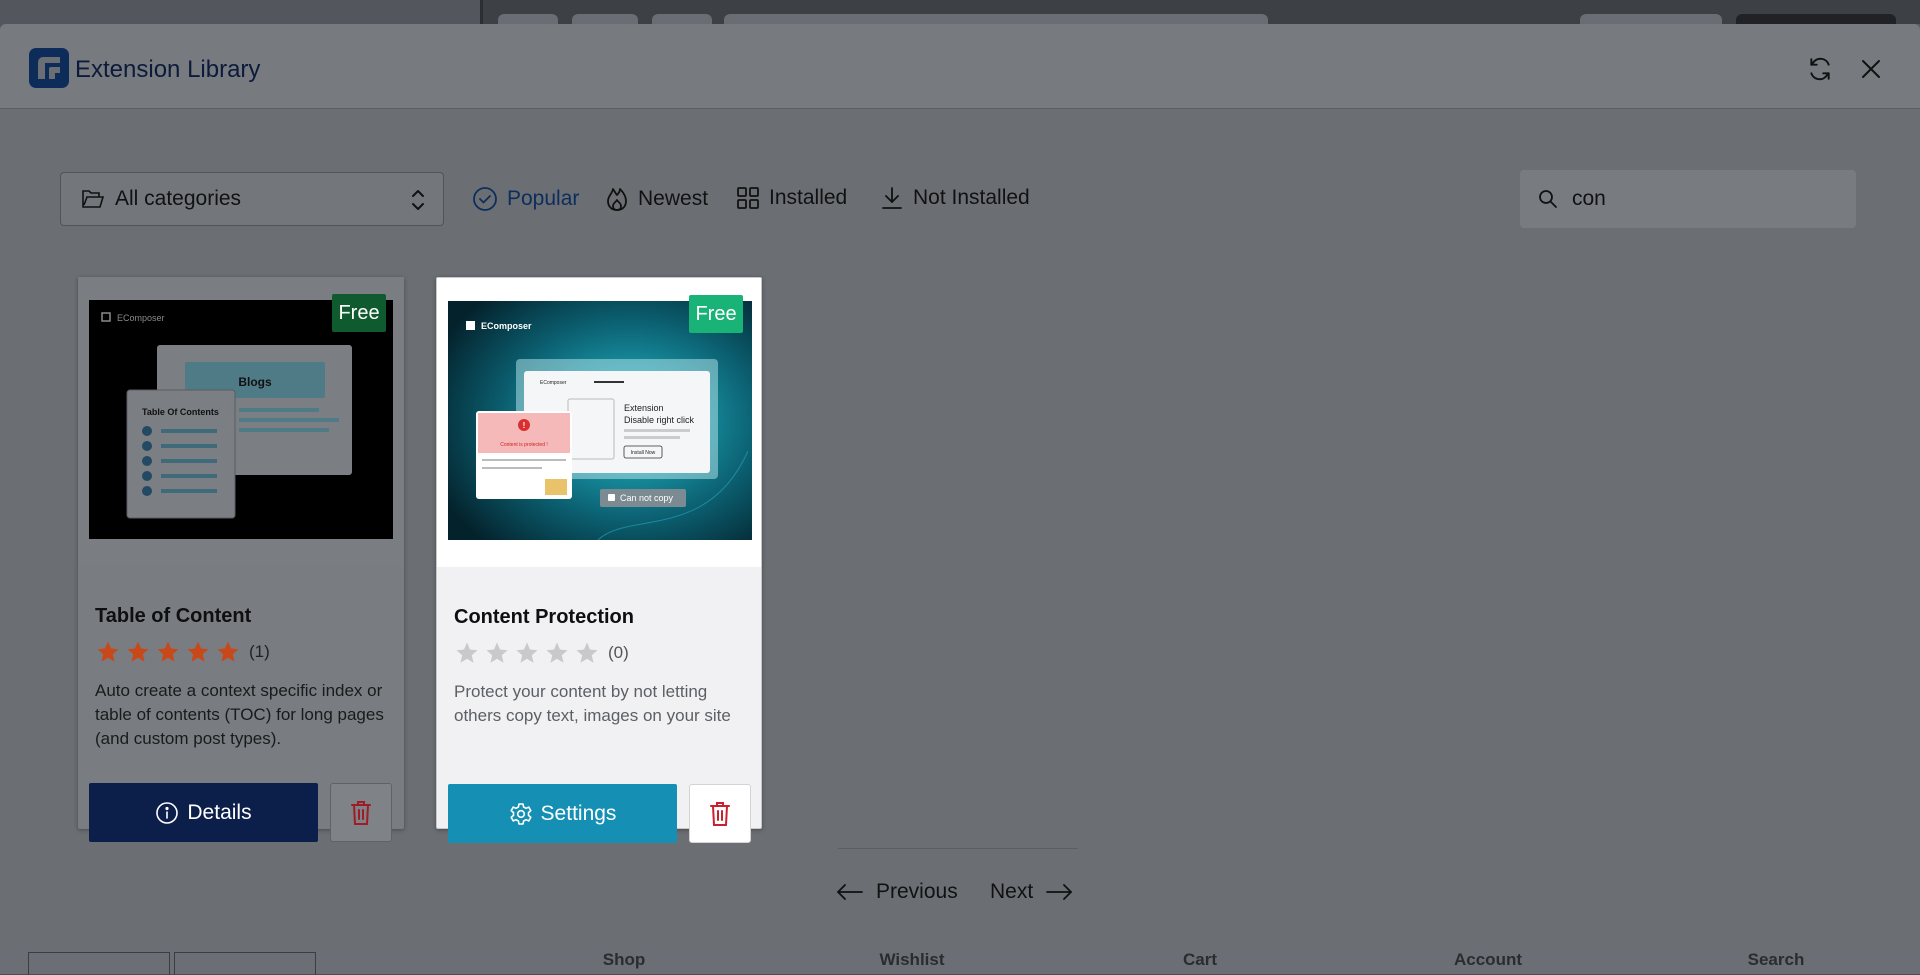  Describe the element at coordinates (93, 199) in the screenshot. I see `folder-icon` at that location.